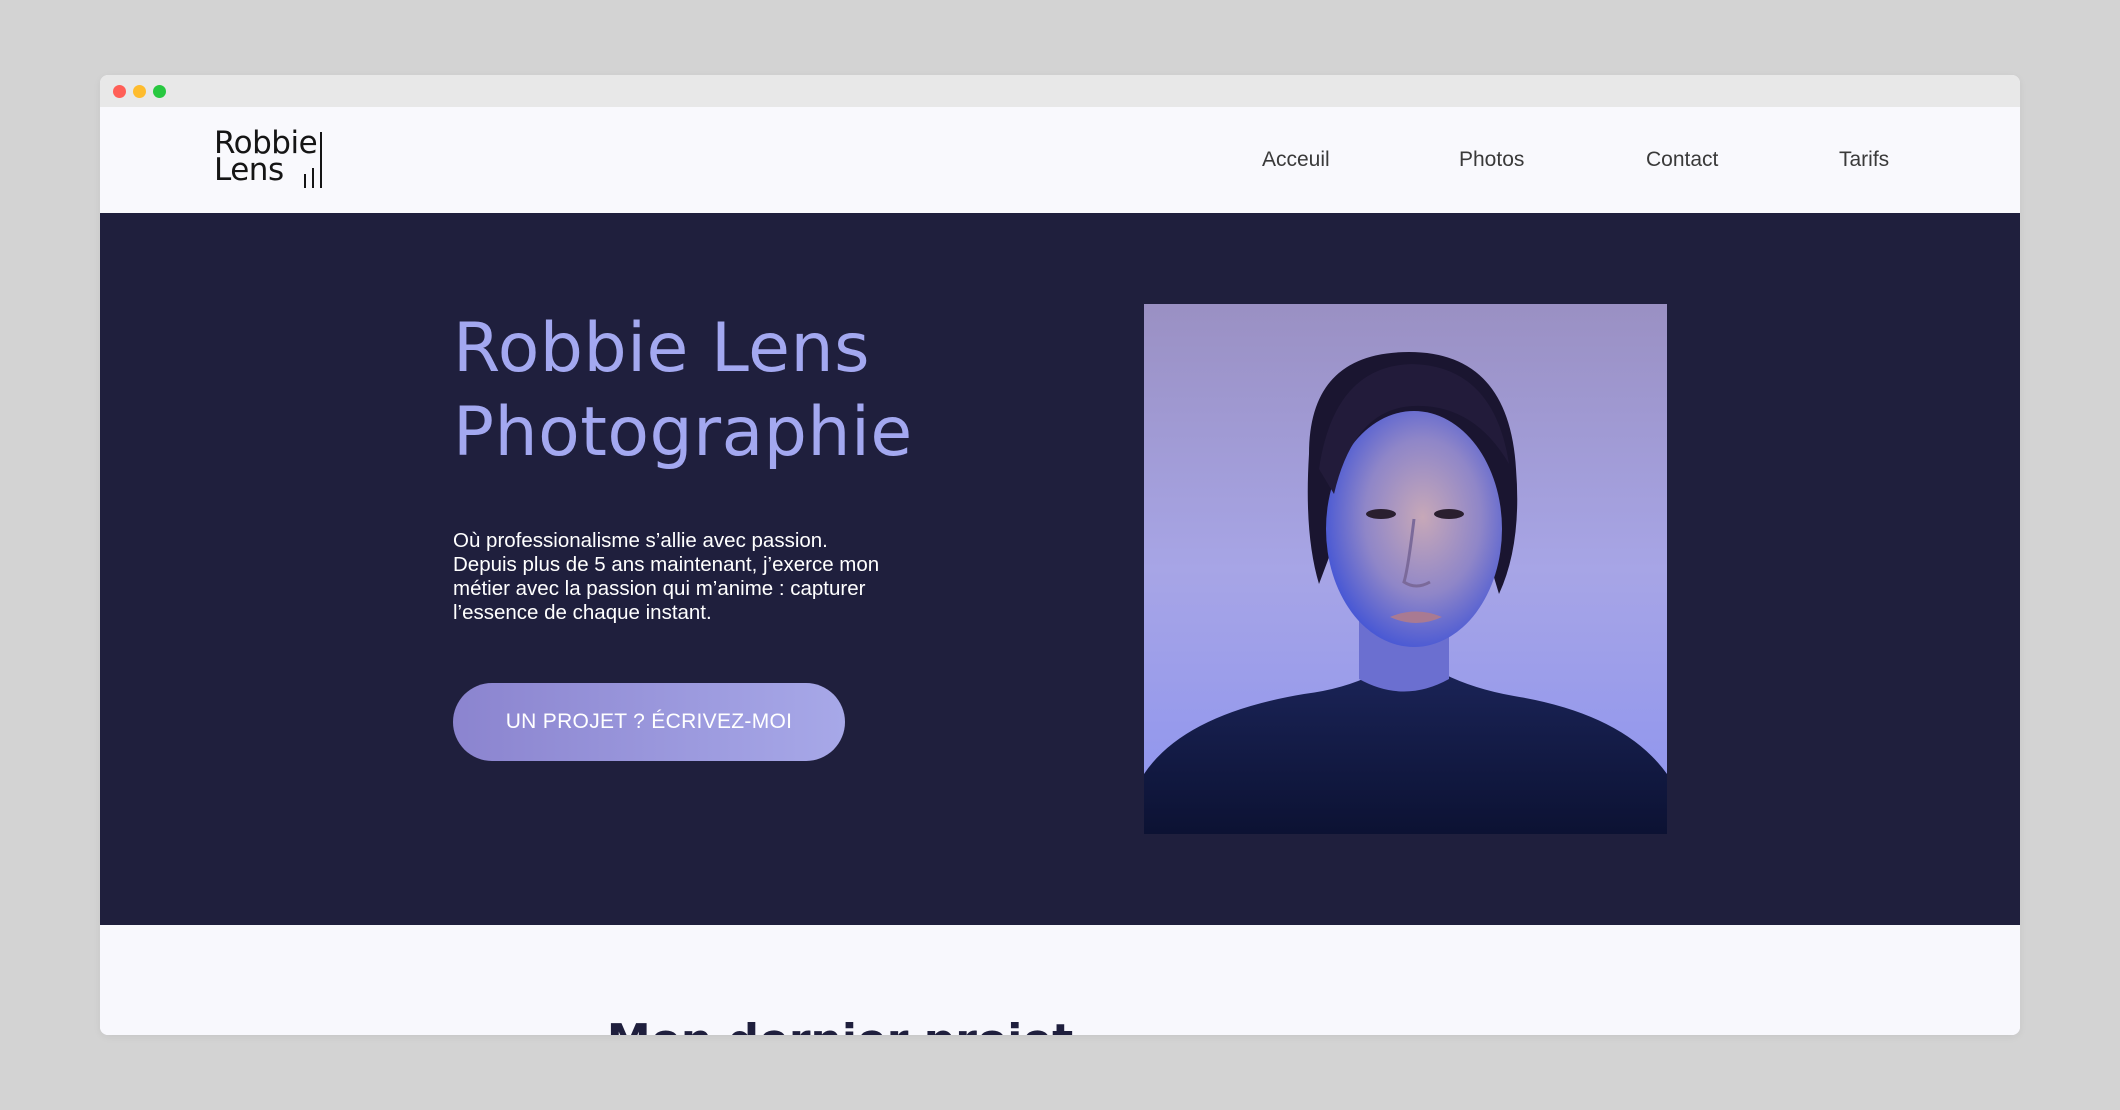 The image size is (2120, 1110). What do you see at coordinates (683, 391) in the screenshot?
I see `hero-title: Robbie Lens Photographie` at bounding box center [683, 391].